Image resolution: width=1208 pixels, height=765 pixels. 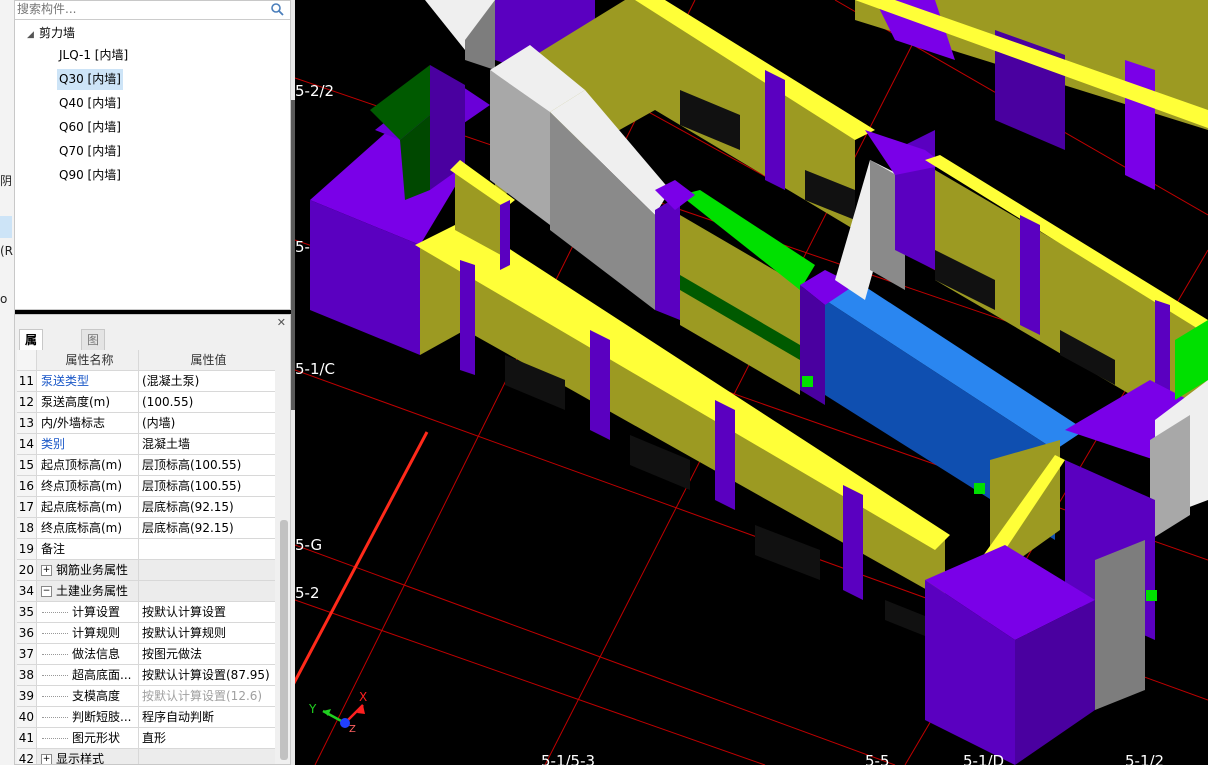 I want to click on property-row: 34− 土建业务属性, so click(x=146, y=591).